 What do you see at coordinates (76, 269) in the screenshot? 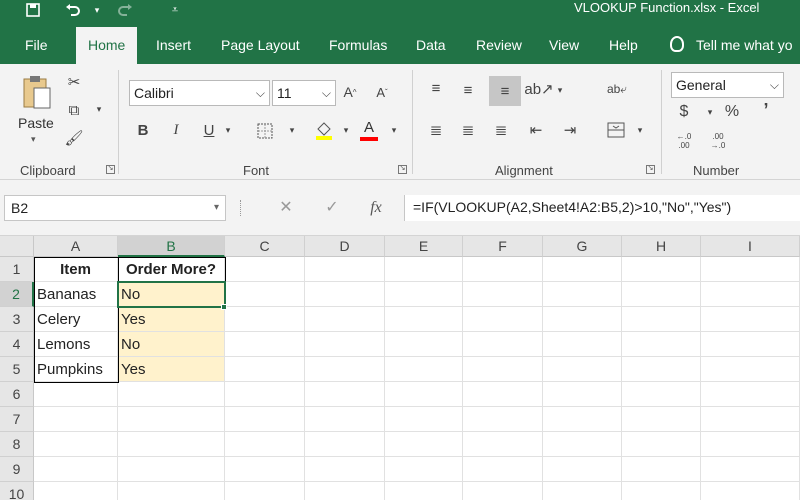
I see `cell-a1: Item` at bounding box center [76, 269].